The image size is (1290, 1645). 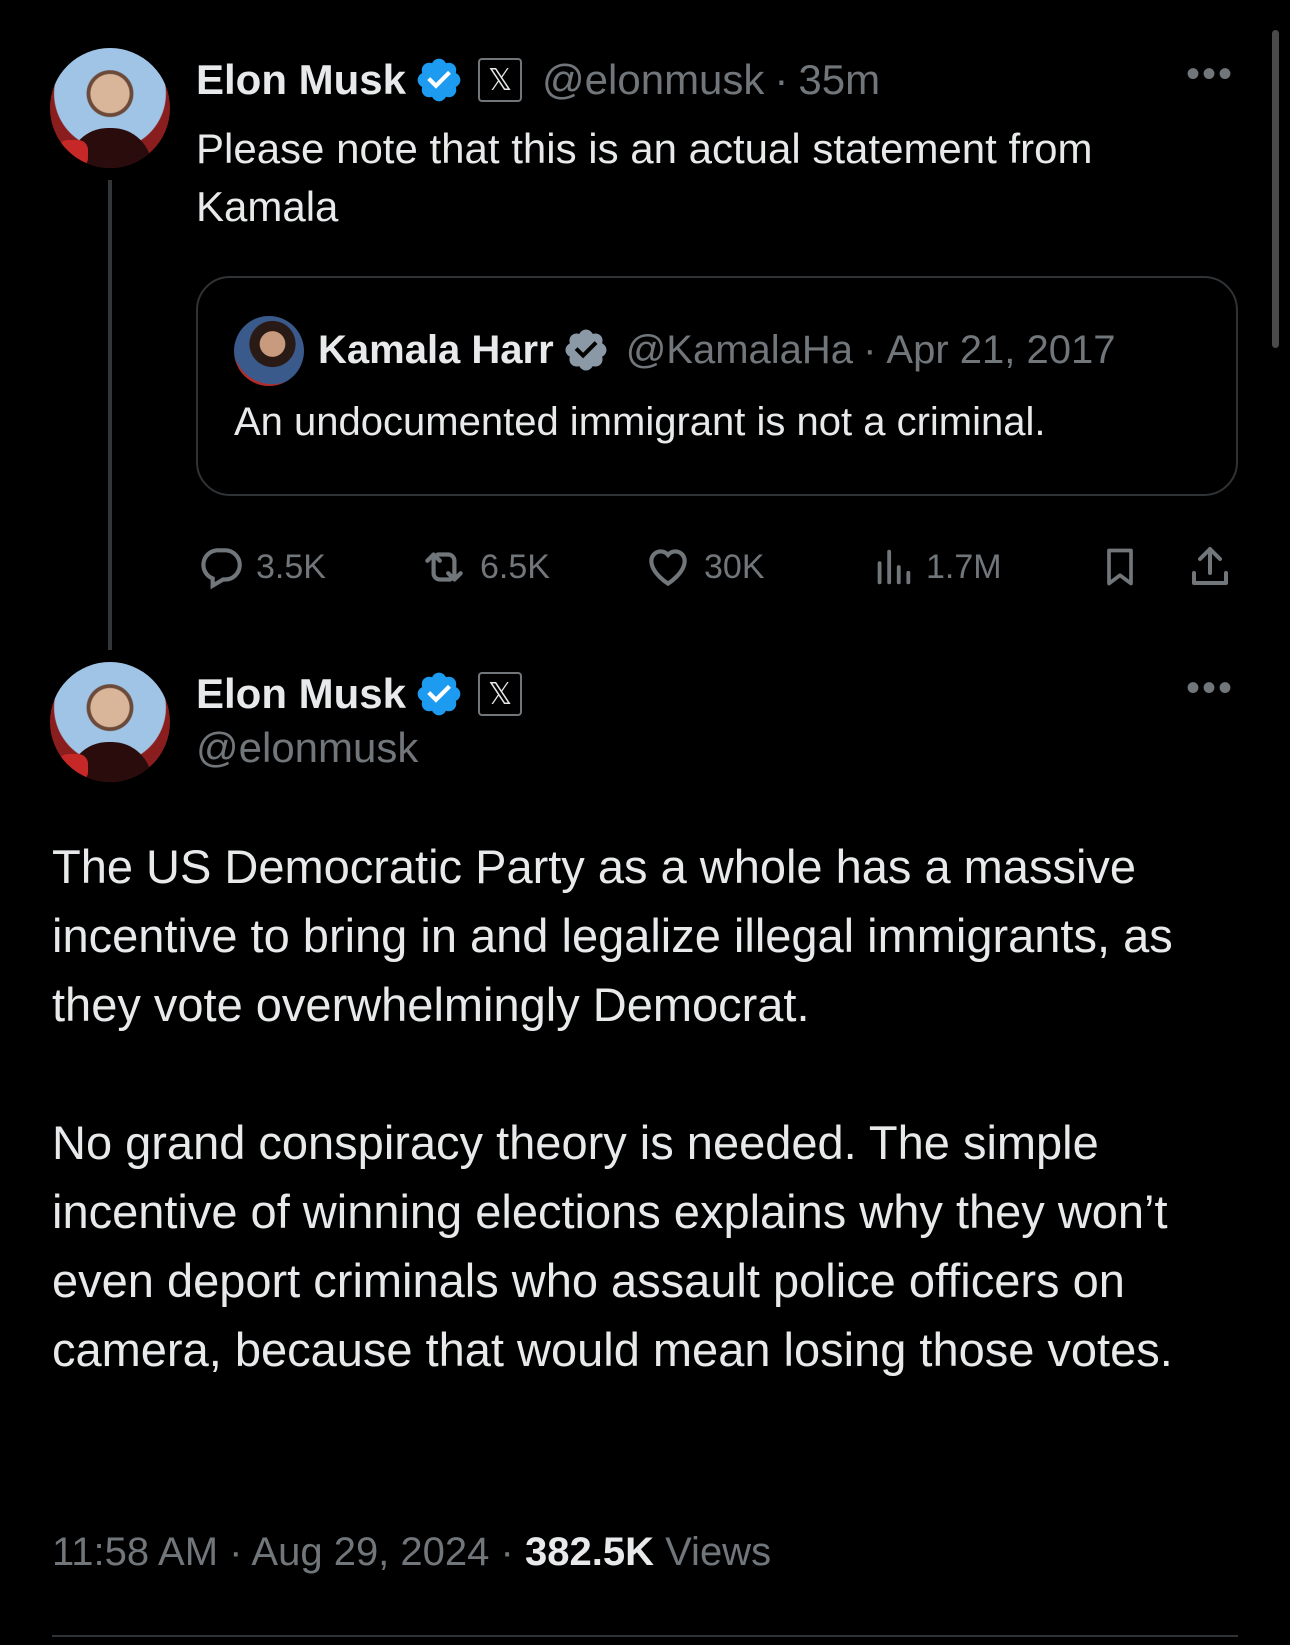 I want to click on like-button: 30K, so click(x=703, y=567).